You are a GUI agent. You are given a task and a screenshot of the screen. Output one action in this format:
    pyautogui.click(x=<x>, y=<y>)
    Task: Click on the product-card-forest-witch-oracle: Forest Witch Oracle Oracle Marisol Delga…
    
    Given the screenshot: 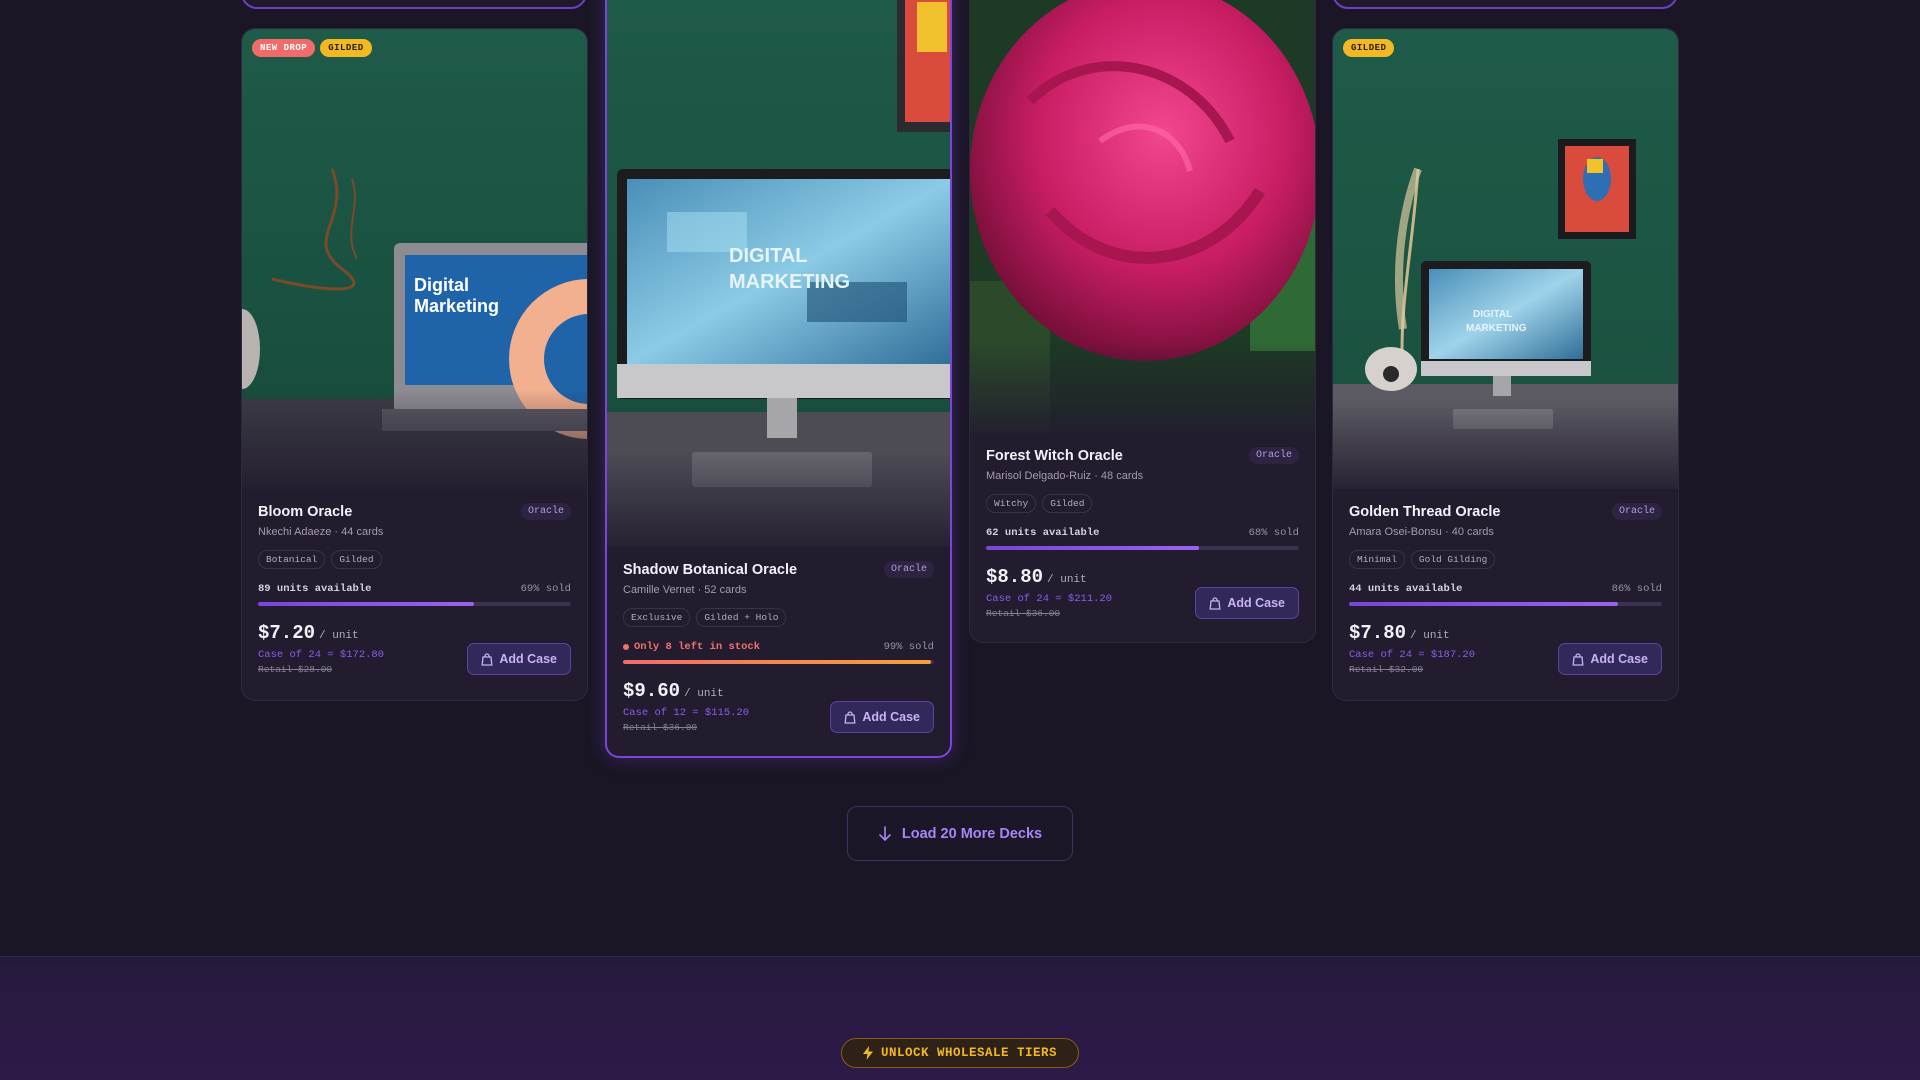 What is the action you would take?
    pyautogui.click(x=1142, y=321)
    